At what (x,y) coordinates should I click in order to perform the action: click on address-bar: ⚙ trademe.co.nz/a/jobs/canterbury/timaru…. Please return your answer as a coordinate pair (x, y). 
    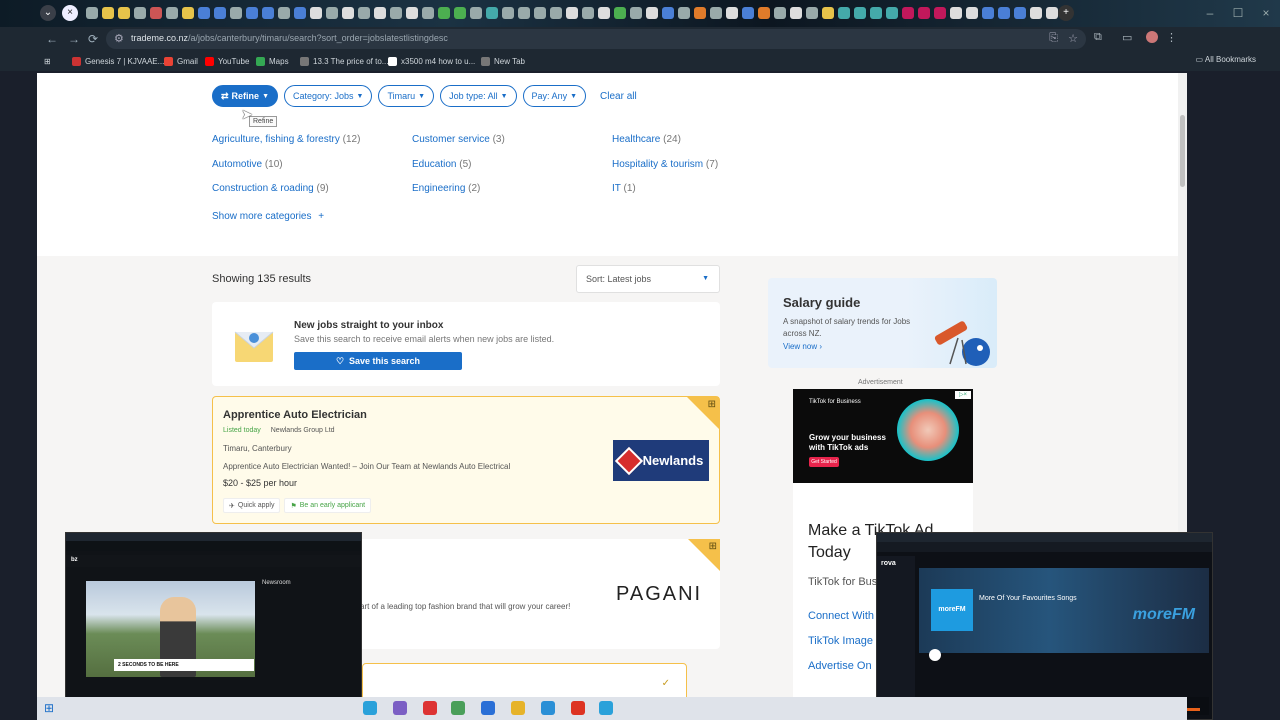
    Looking at the image, I should click on (596, 39).